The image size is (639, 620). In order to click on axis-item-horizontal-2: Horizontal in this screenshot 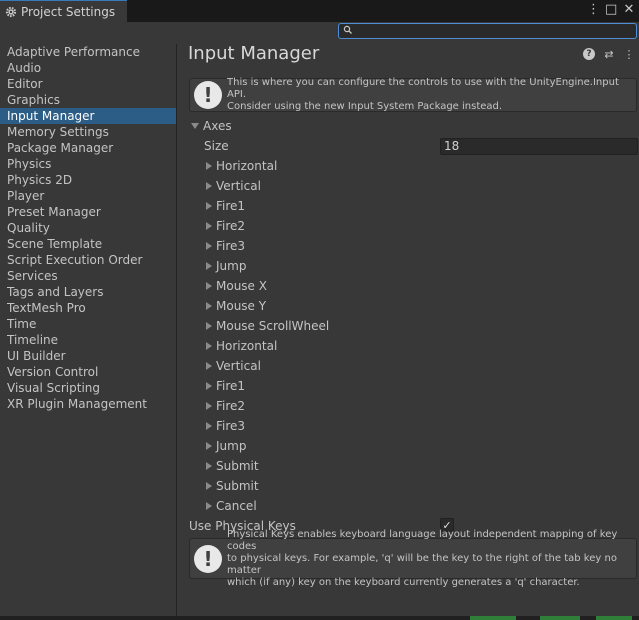, I will do `click(241, 346)`.